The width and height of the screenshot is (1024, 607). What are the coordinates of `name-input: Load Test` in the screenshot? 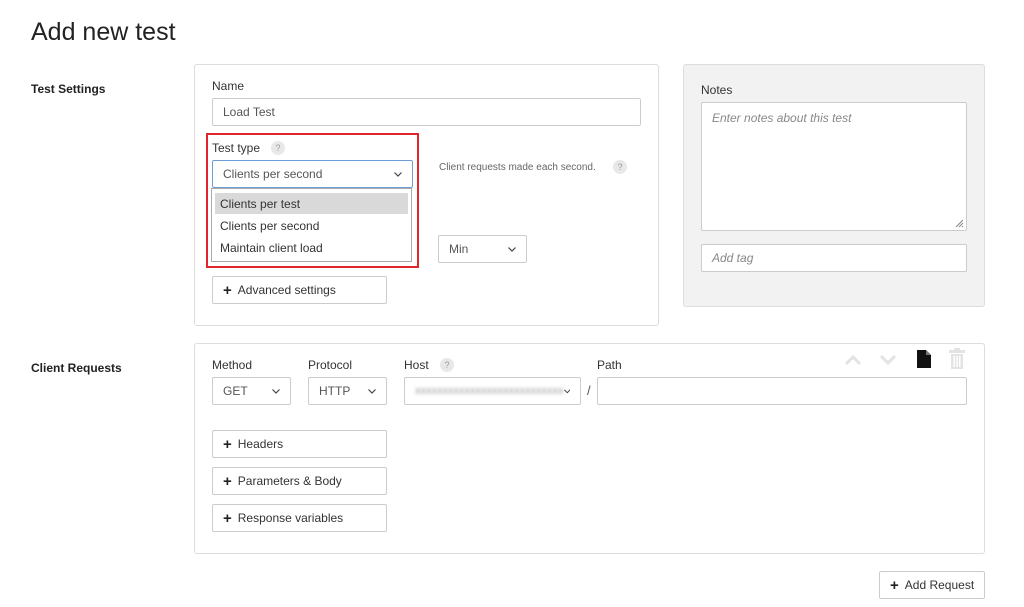 It's located at (426, 112).